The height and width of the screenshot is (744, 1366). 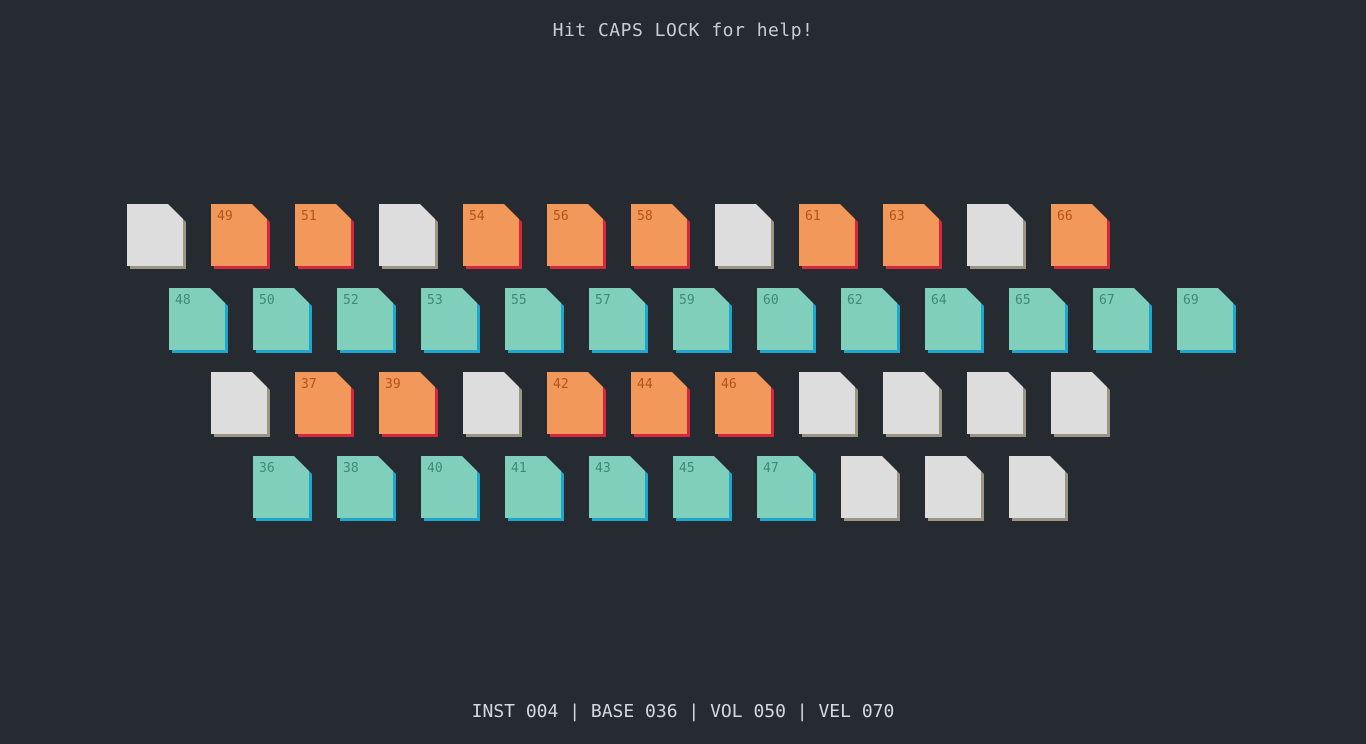 What do you see at coordinates (325, 406) in the screenshot?
I see `piano-key-37: 37` at bounding box center [325, 406].